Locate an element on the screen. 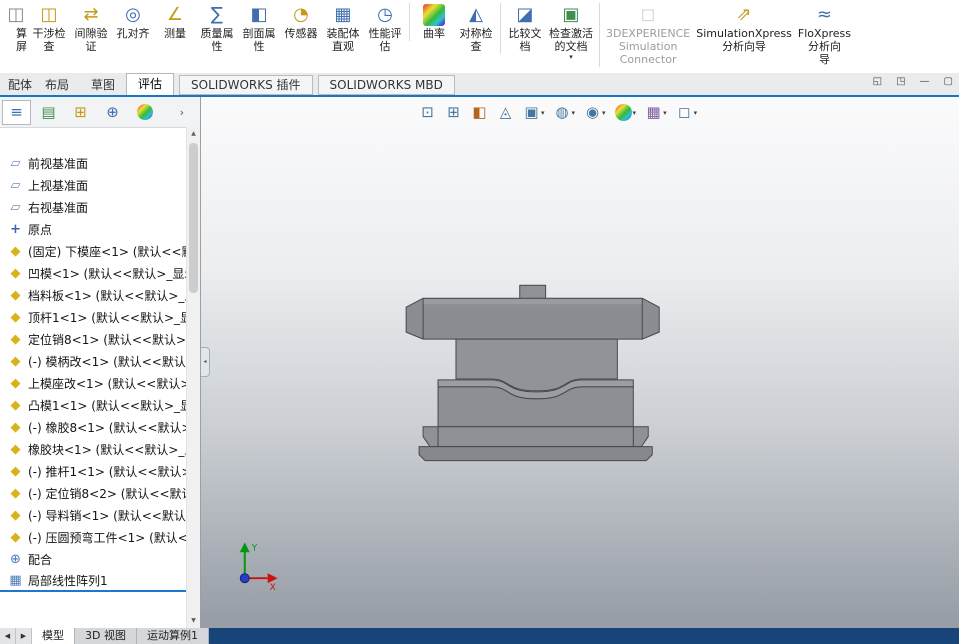 The width and height of the screenshot is (959, 644). tab-layout: 布局 is located at coordinates (57, 85).